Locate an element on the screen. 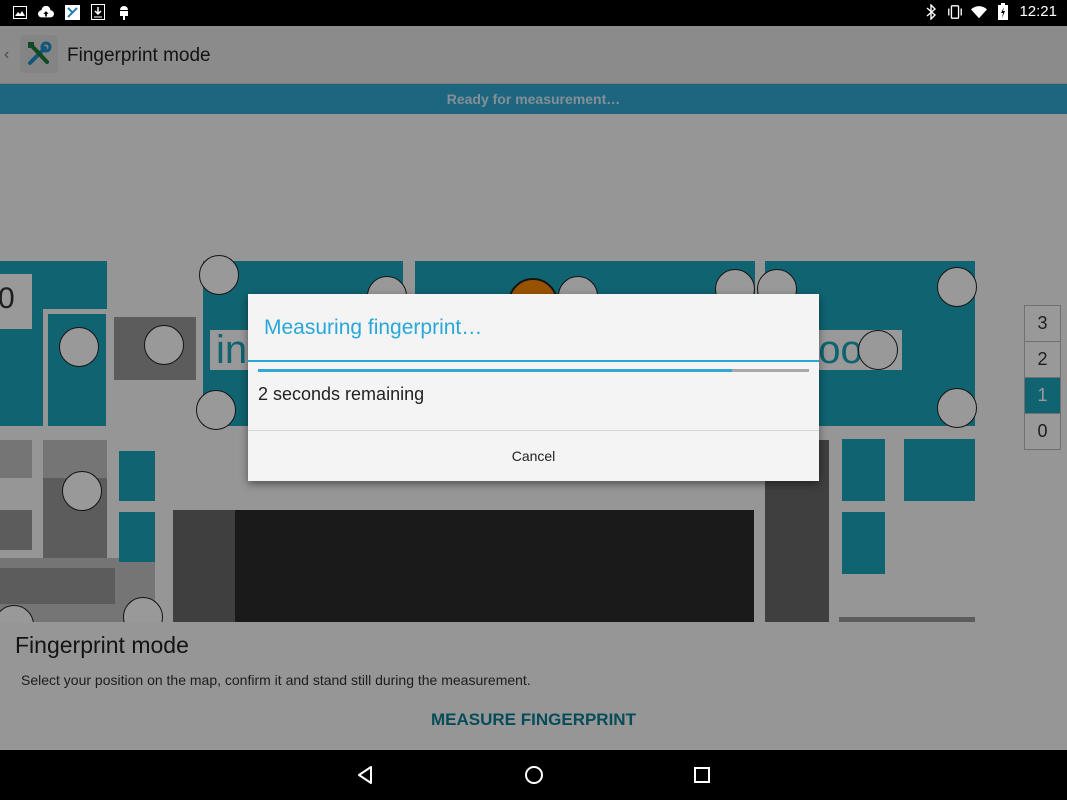 This screenshot has width=1067, height=800. vibrate-icon is located at coordinates (955, 12).